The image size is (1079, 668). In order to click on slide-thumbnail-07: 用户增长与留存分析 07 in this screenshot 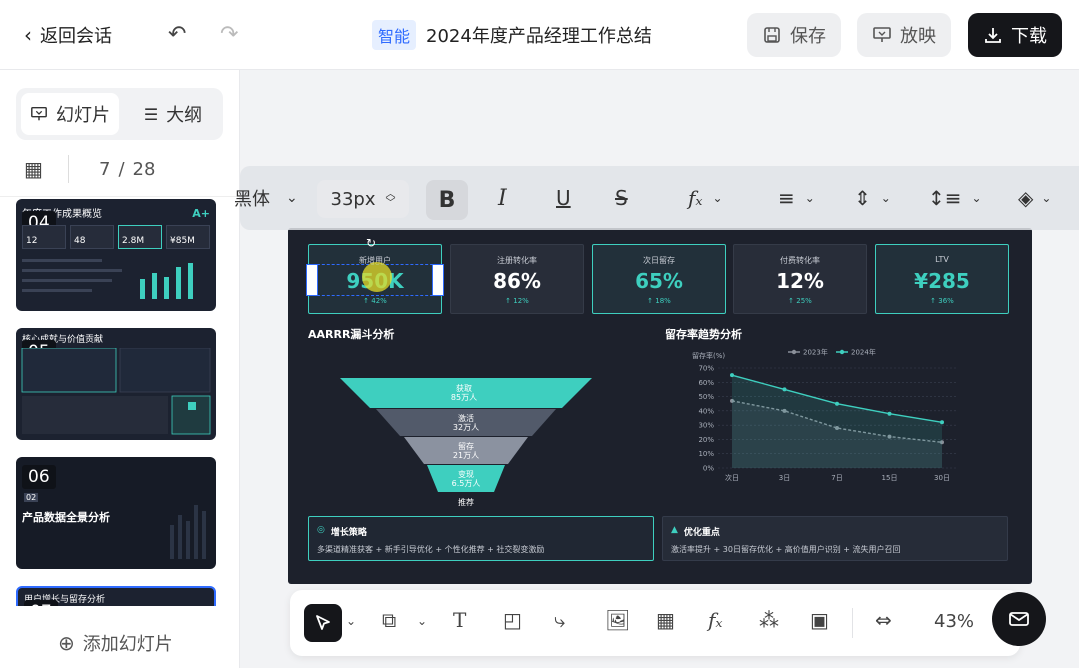, I will do `click(116, 596)`.